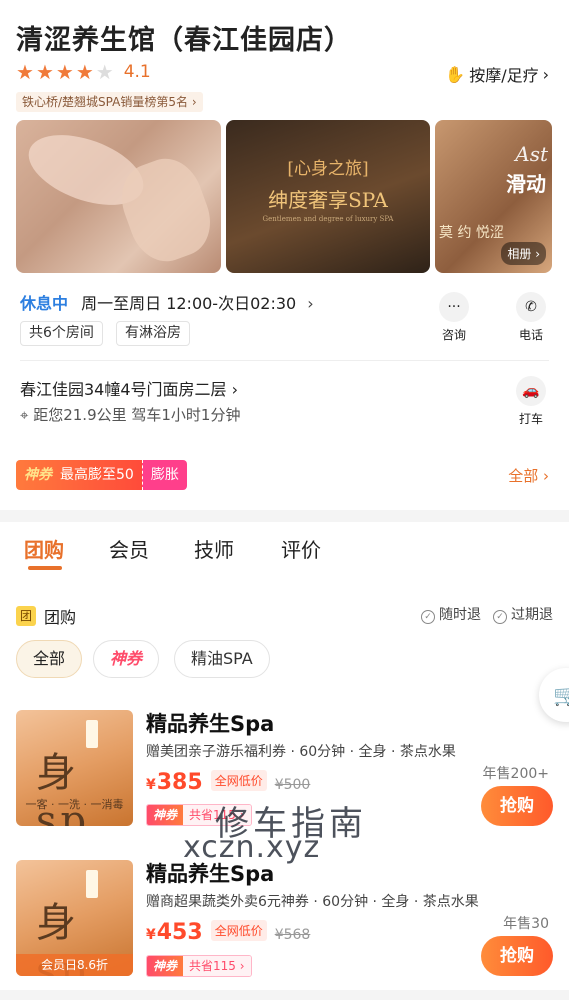  What do you see at coordinates (210, 723) in the screenshot?
I see `product-title: 精品养生Spa` at bounding box center [210, 723].